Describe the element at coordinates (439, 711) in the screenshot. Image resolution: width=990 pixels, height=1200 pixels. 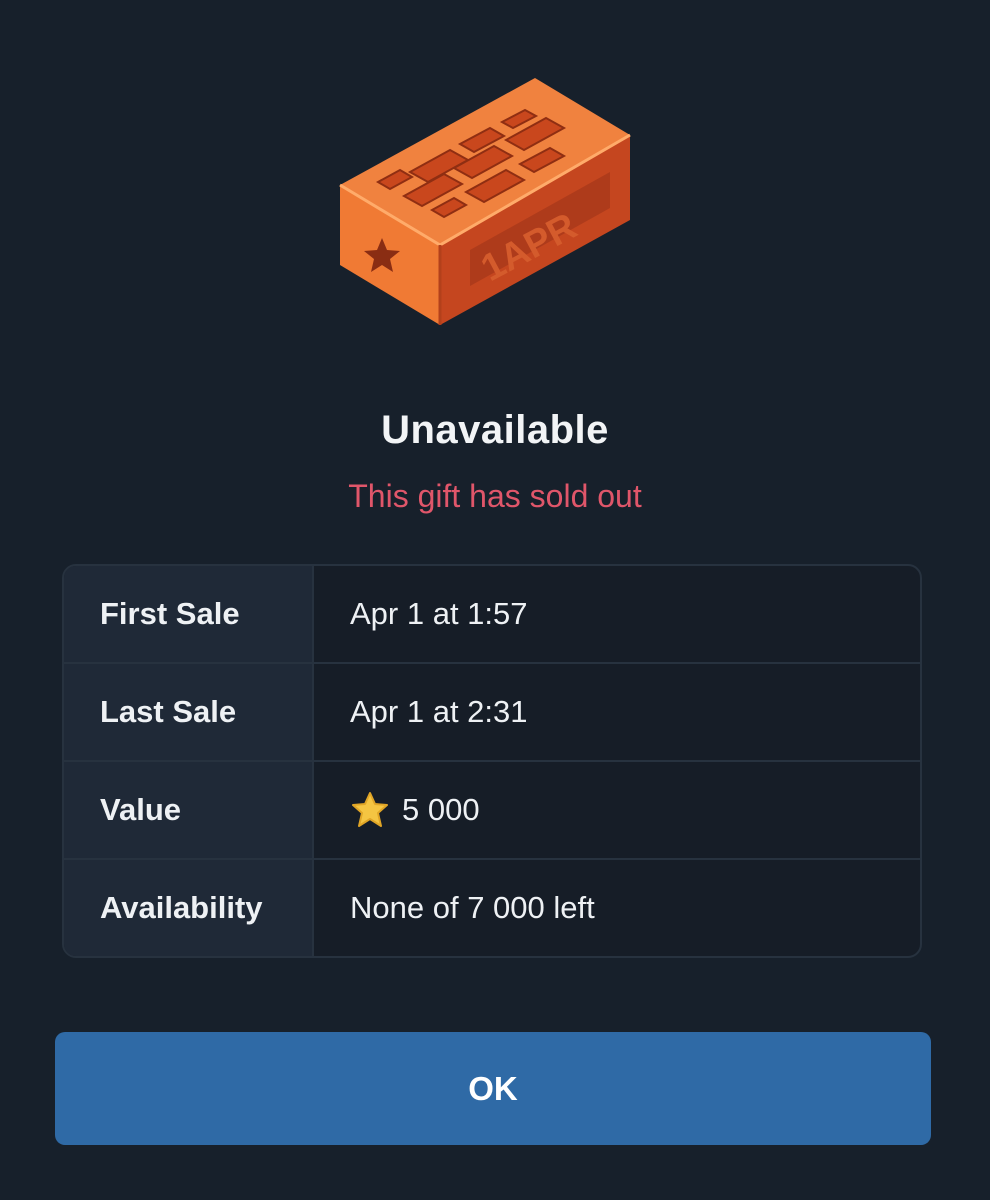
I see `last-sale-value: Apr 1 at 2:31` at that location.